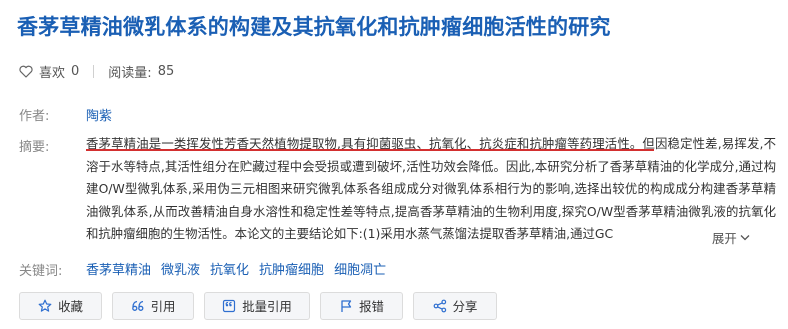 The height and width of the screenshot is (329, 788). What do you see at coordinates (724, 238) in the screenshot?
I see `expand-label: 展开` at bounding box center [724, 238].